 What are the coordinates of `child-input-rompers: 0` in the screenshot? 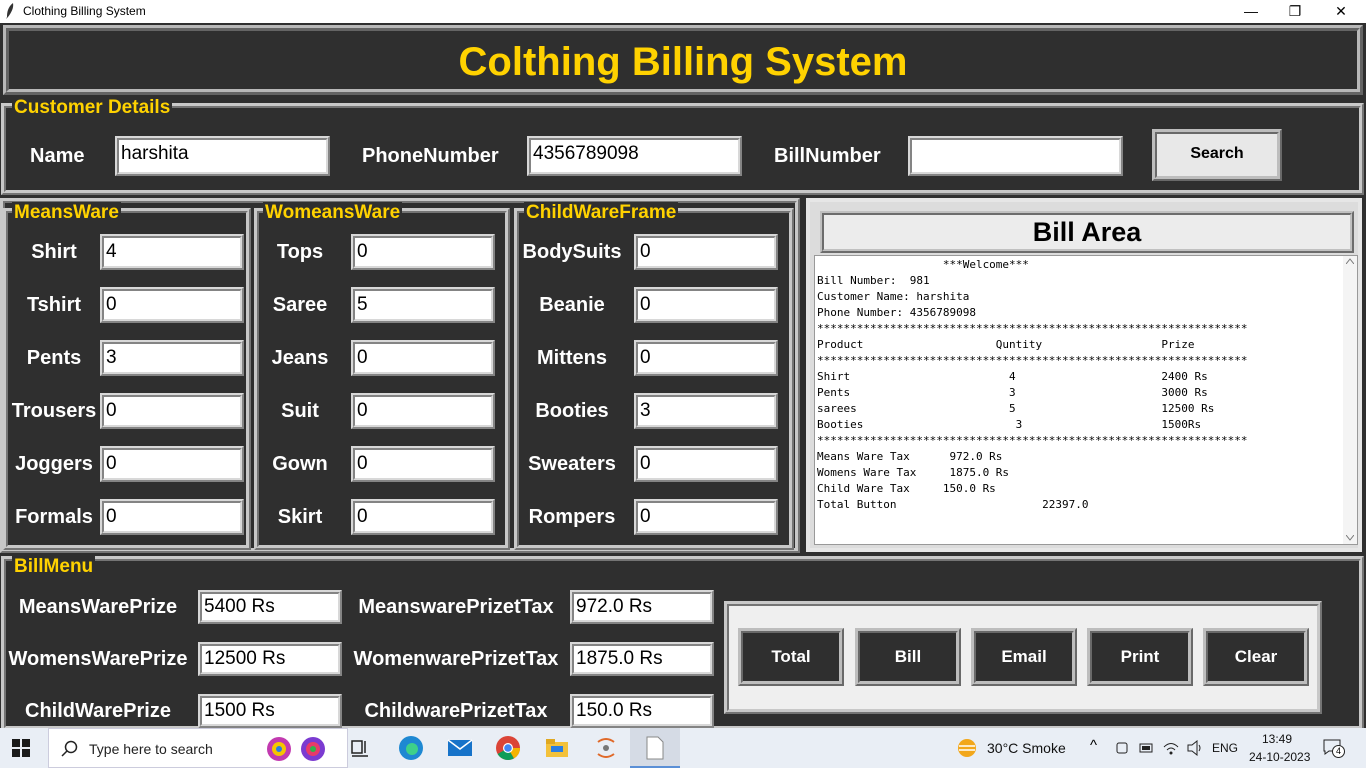 It's located at (706, 517).